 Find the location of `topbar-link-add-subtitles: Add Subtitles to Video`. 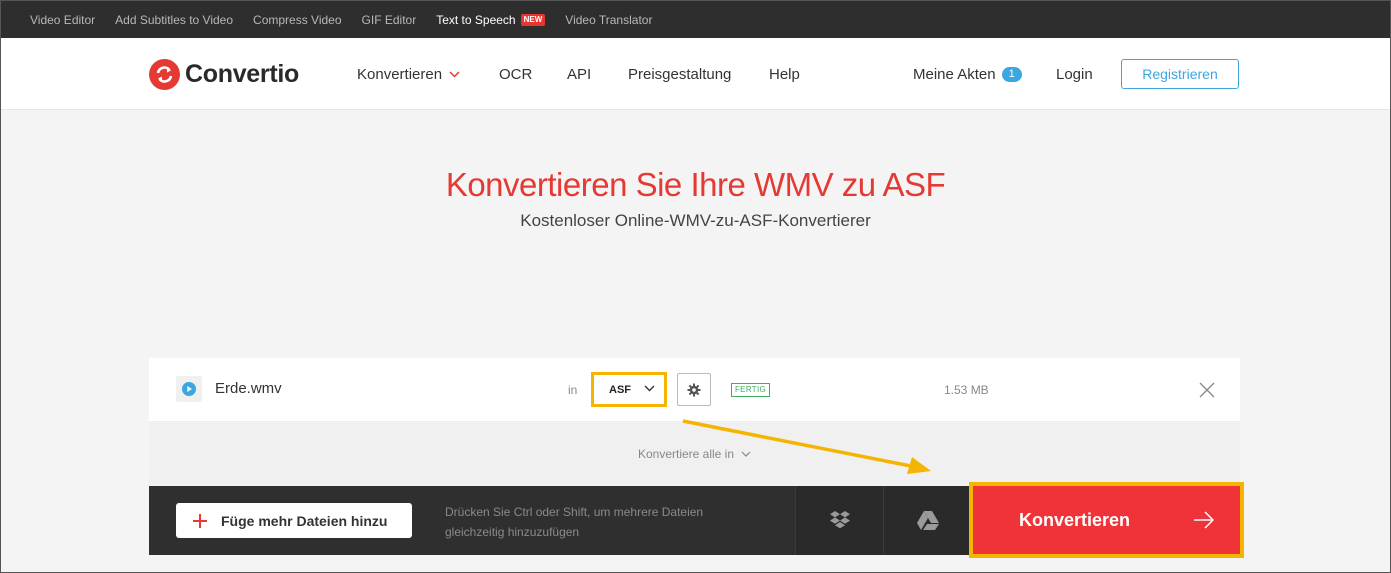

topbar-link-add-subtitles: Add Subtitles to Video is located at coordinates (174, 20).